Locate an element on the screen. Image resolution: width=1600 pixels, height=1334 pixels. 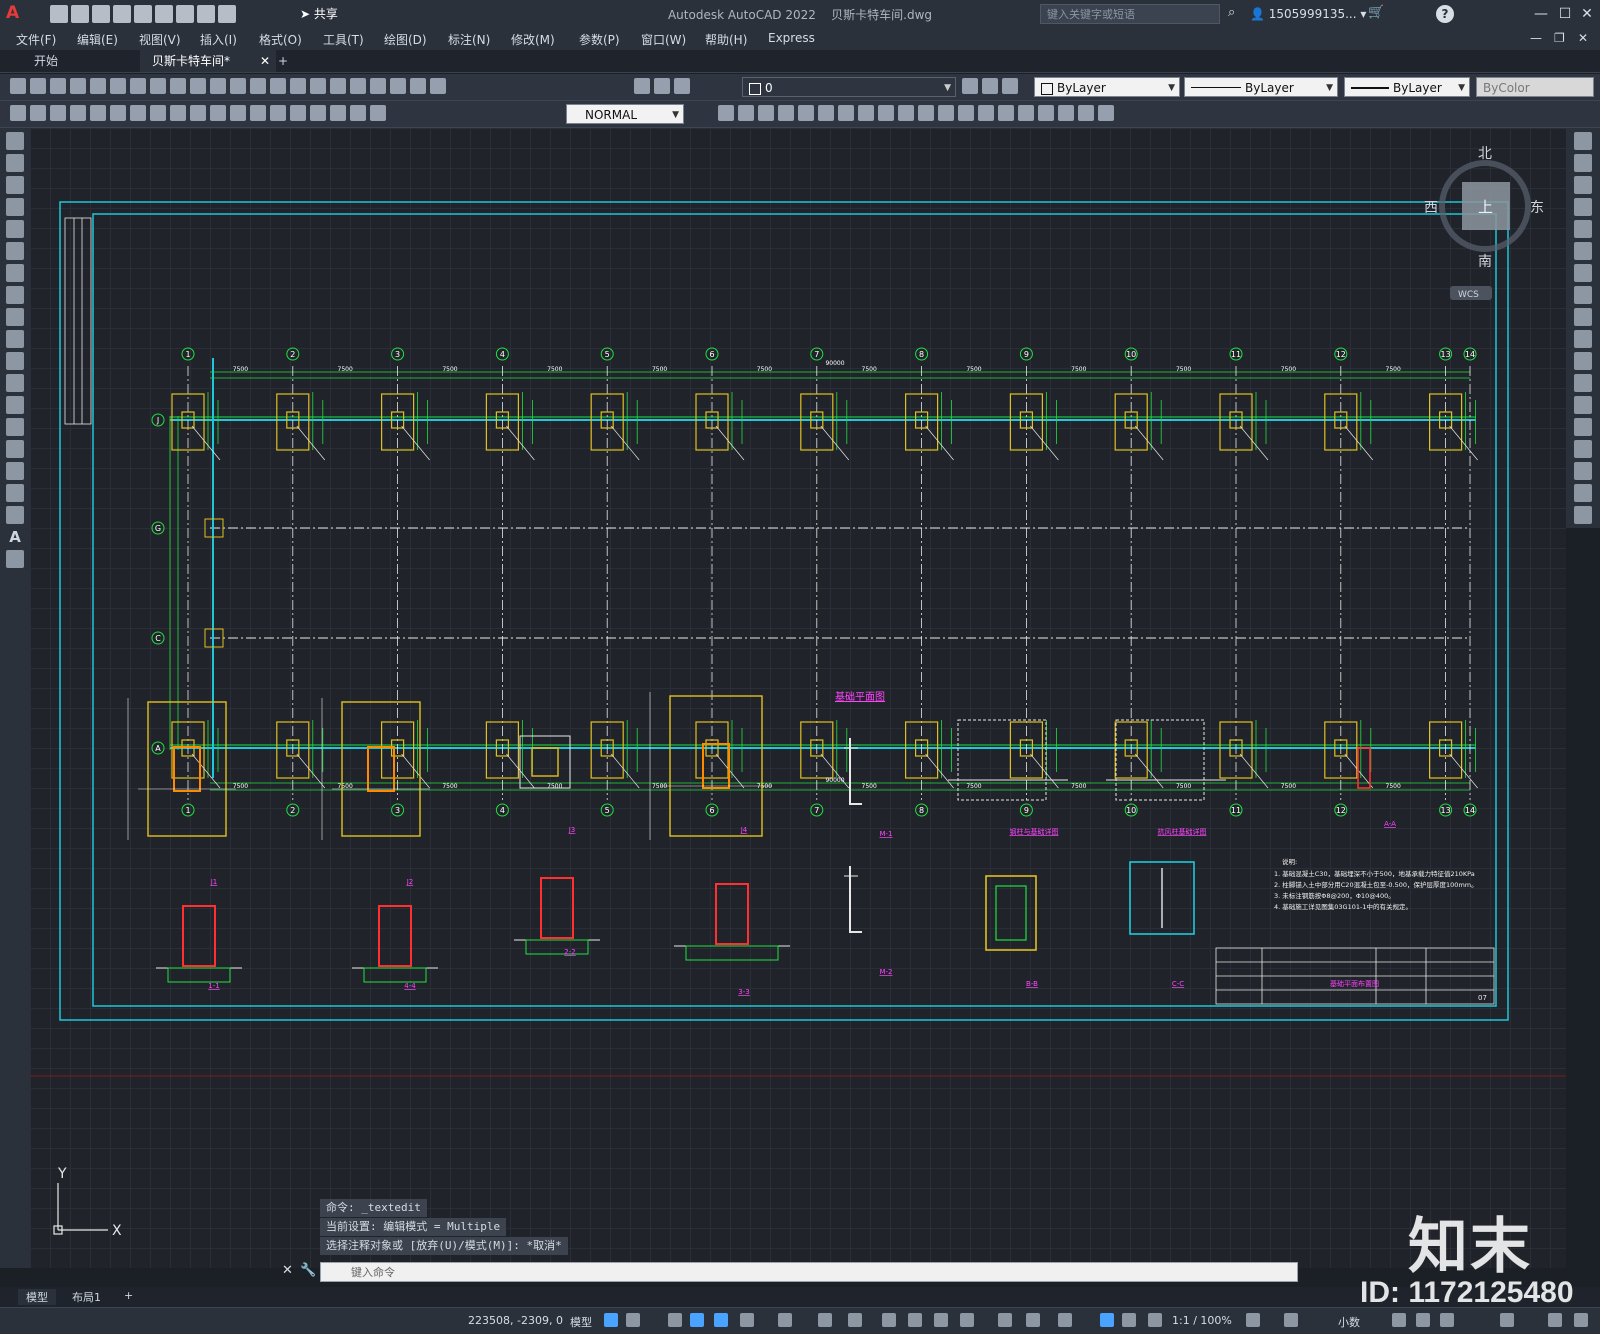
explode-icon is located at coordinates (1026, 113).